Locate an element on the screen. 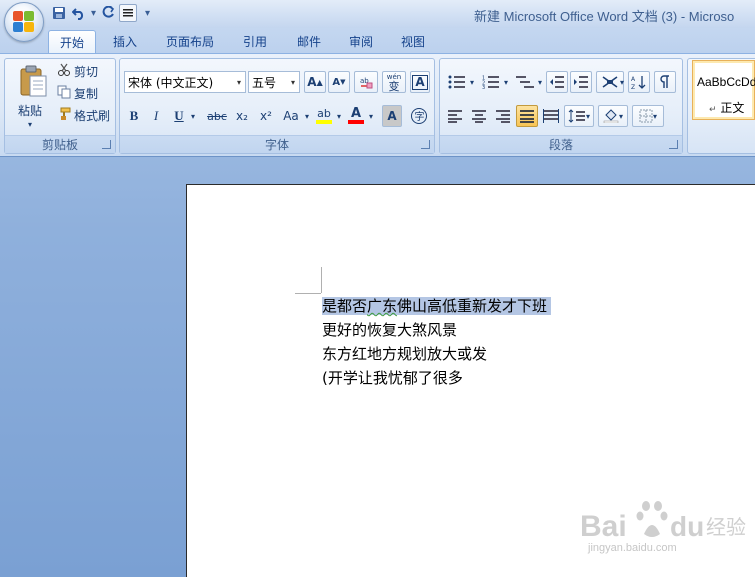 This screenshot has height=577, width=755. paragraph-mark-icon is located at coordinates (664, 81).